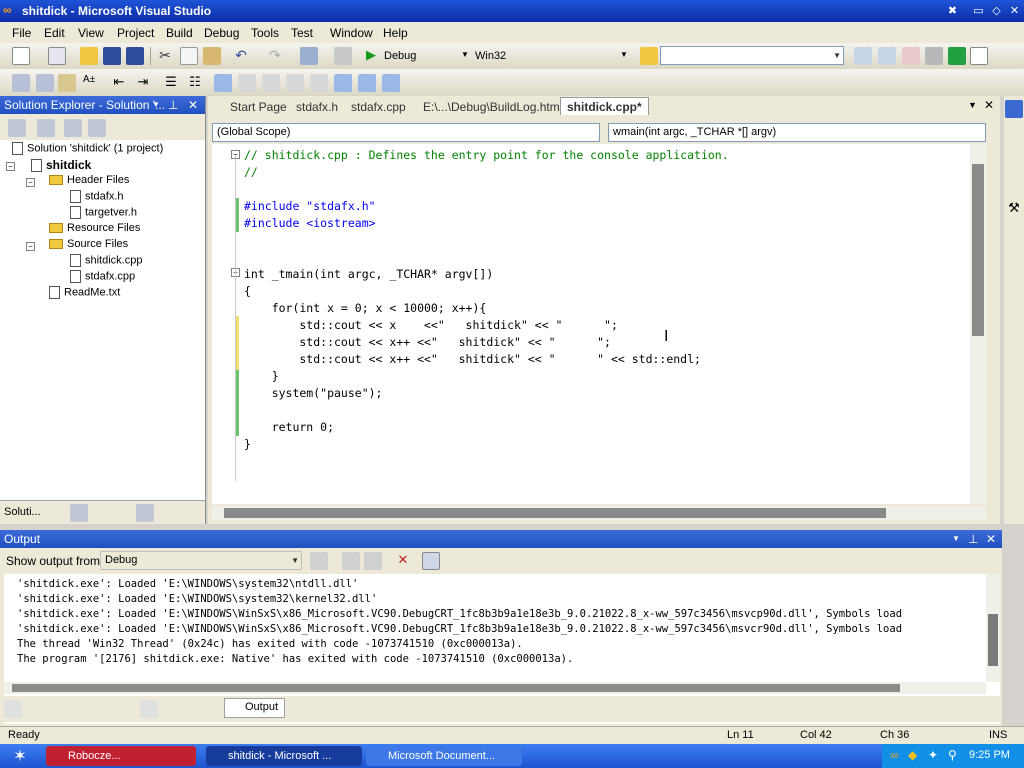 The height and width of the screenshot is (768, 1024). Describe the element at coordinates (89, 180) in the screenshot. I see `tree-header-files: Header Files` at that location.